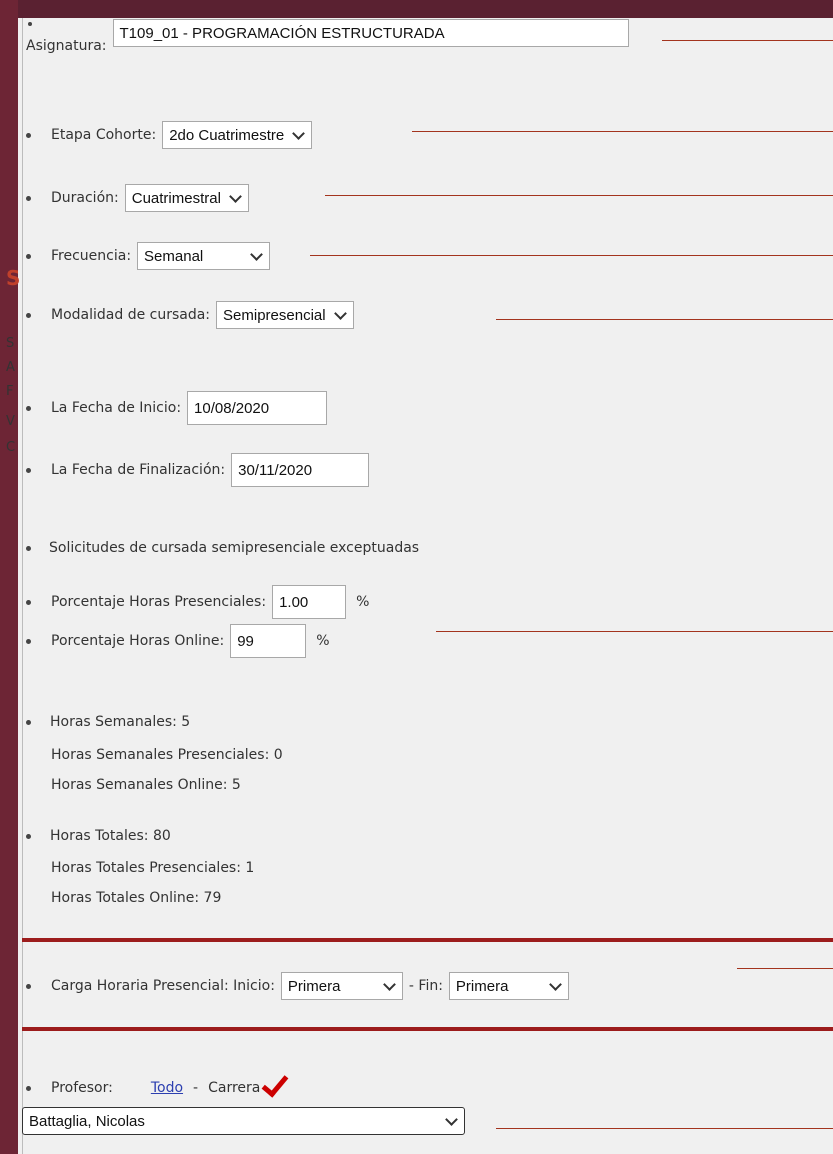 This screenshot has height=1154, width=833. What do you see at coordinates (146, 785) in the screenshot?
I see `horas-semanales-online: Horas Semanales Online: 5` at bounding box center [146, 785].